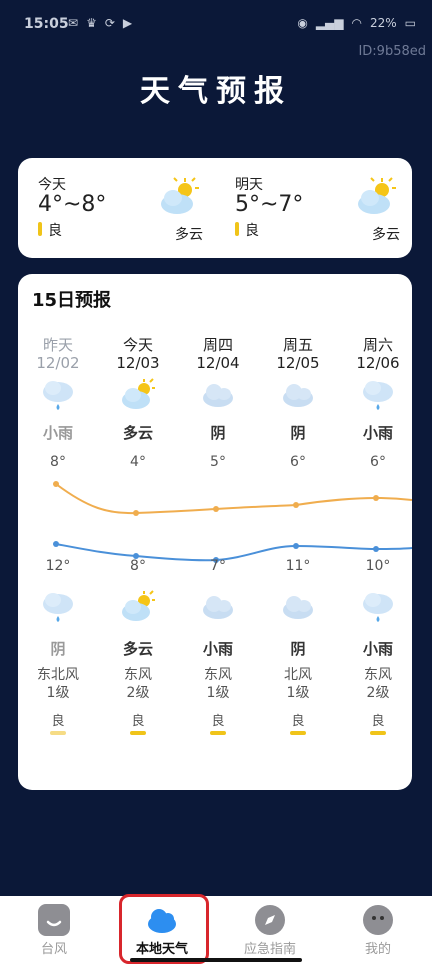 The image size is (432, 964). Describe the element at coordinates (138, 566) in the screenshot. I see `low-temp: 8°` at that location.